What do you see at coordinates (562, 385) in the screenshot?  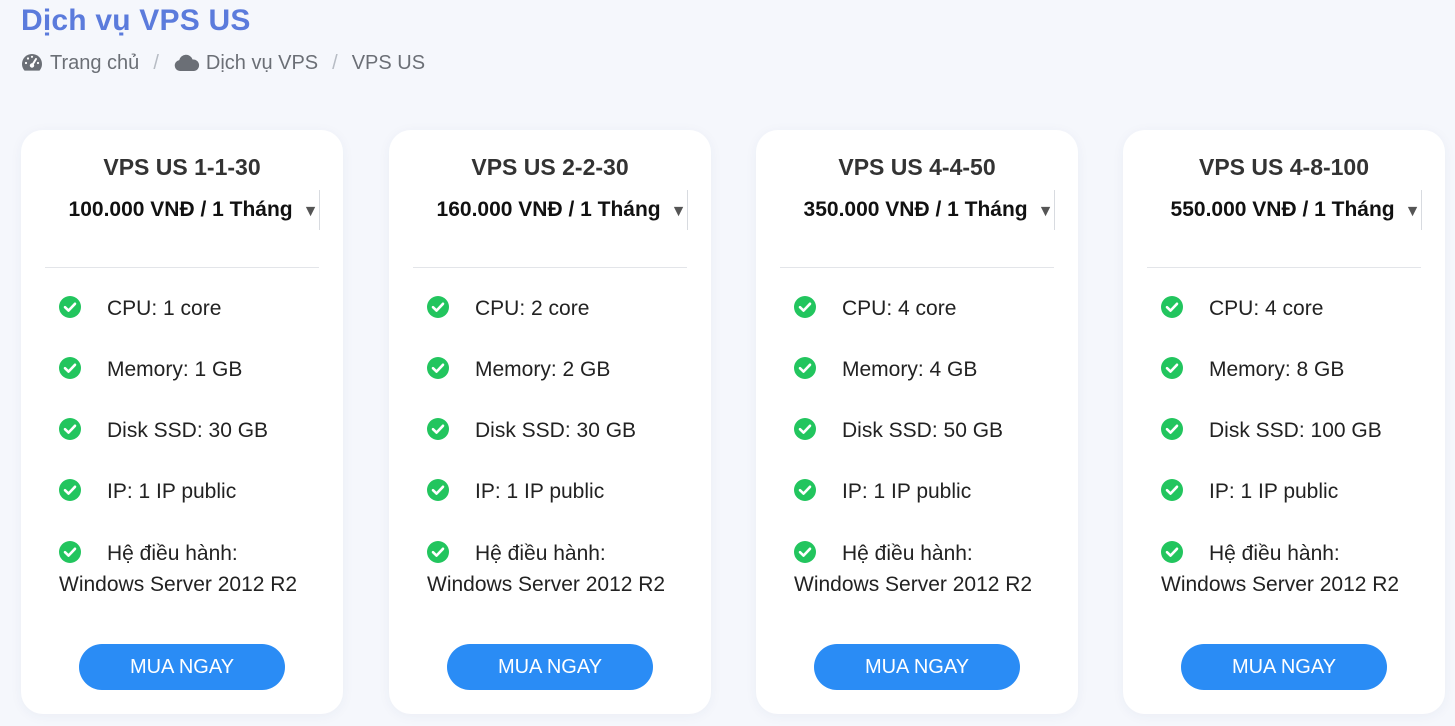 I see `feature-memory: Memory: 2 GB` at bounding box center [562, 385].